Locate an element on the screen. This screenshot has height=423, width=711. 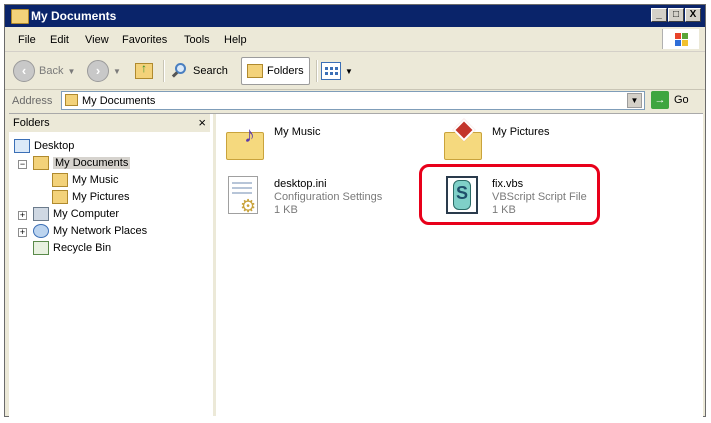
up-folder-icon: ↑ is located at coordinates (144, 70).